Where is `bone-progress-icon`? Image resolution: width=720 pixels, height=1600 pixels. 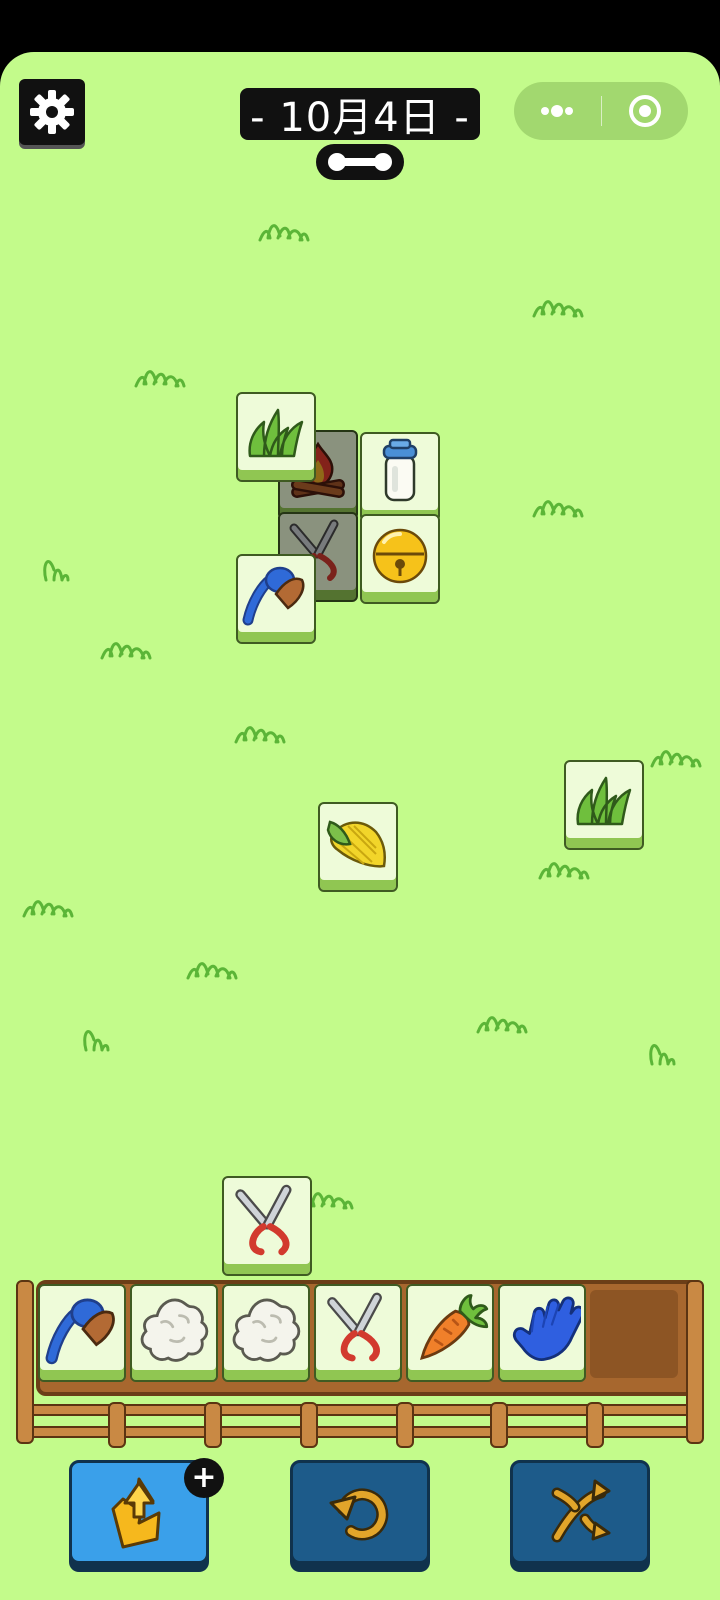
bone-progress-icon is located at coordinates (360, 162).